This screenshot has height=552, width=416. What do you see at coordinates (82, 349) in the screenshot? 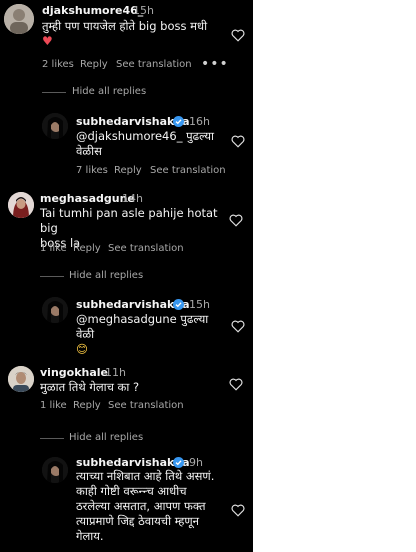
I see `smile-emoji: 😊` at bounding box center [82, 349].